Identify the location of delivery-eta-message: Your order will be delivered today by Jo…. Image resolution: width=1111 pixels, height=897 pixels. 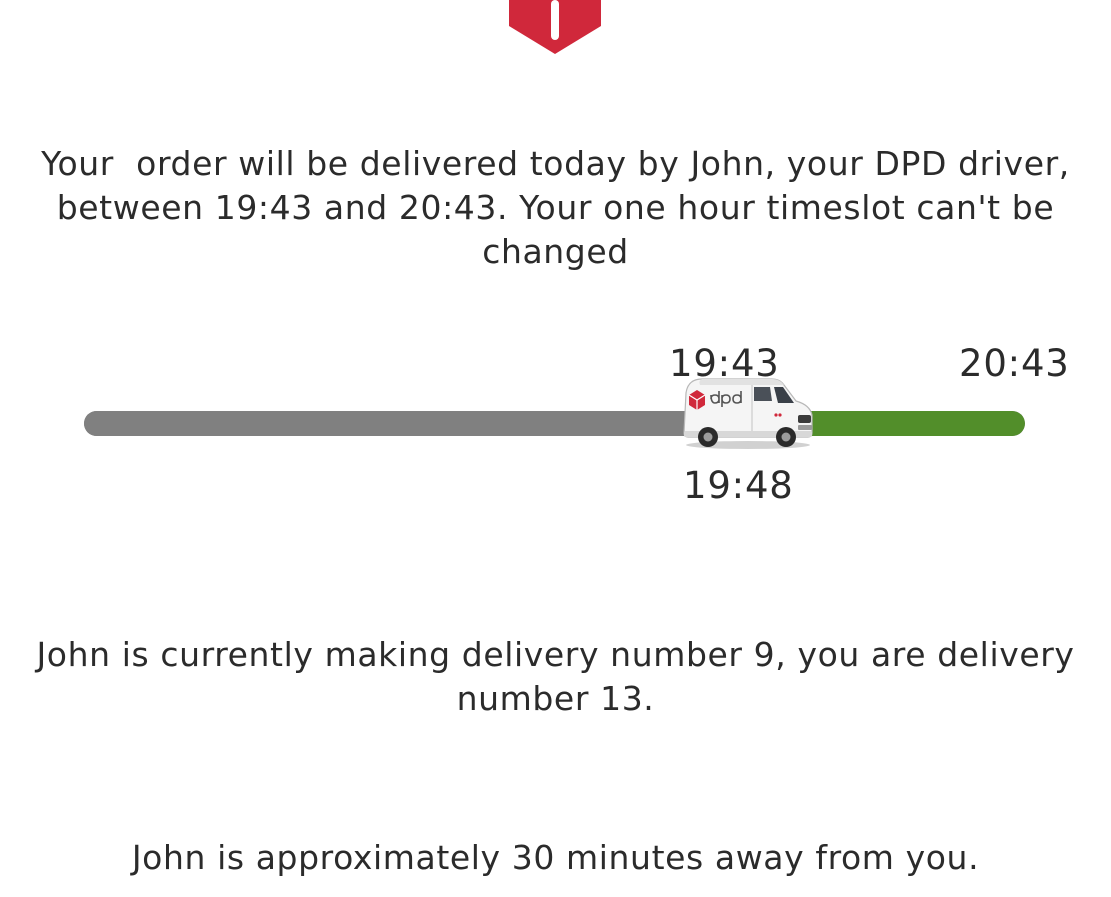
(561, 207).